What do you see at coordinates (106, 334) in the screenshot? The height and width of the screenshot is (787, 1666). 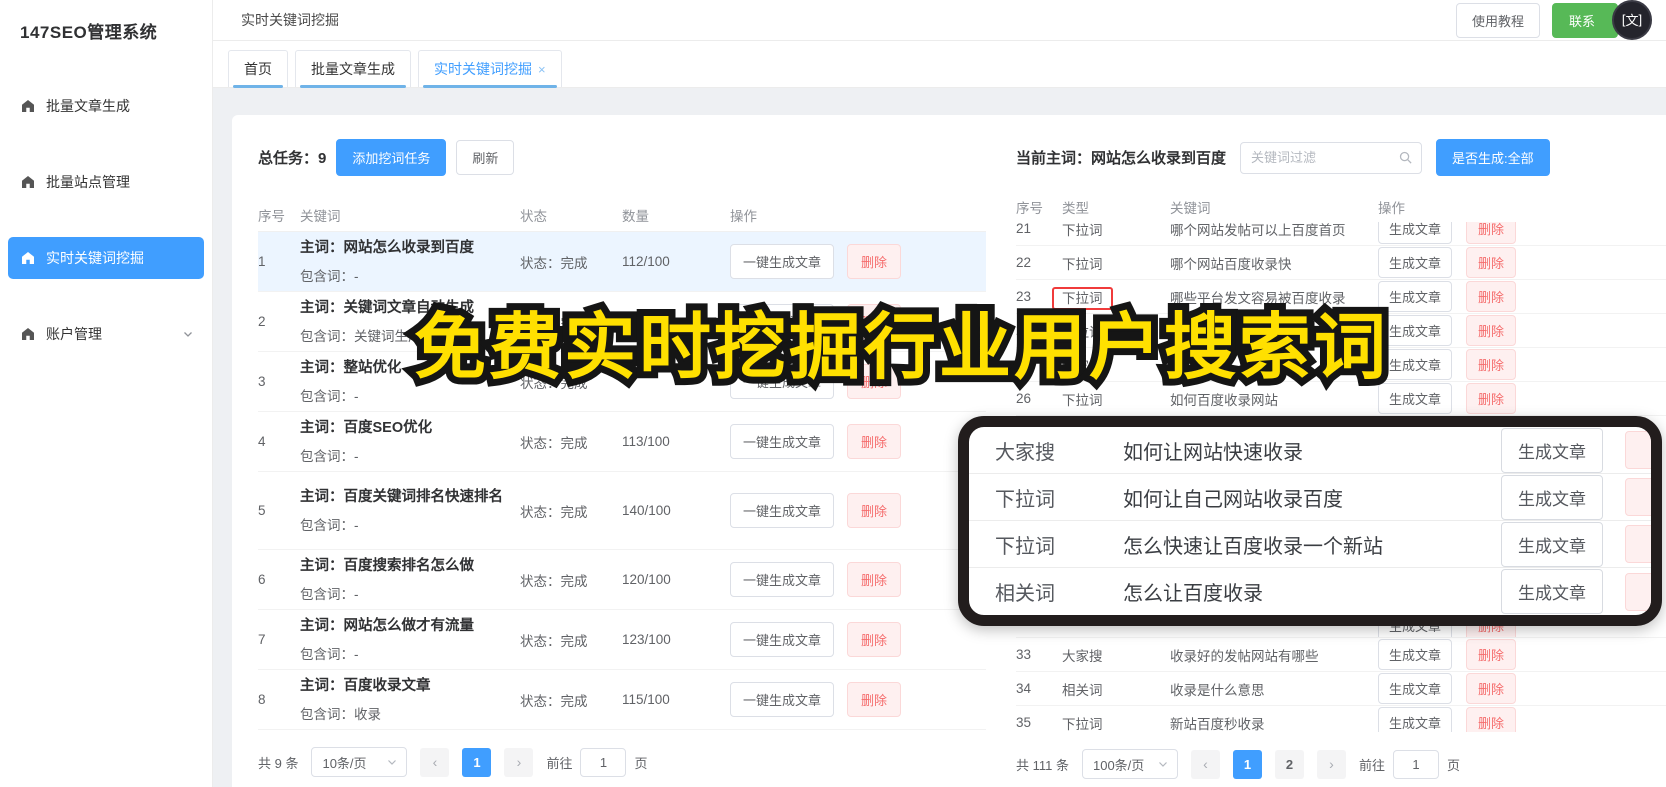 I see `sidebar-item-account: 账户管理` at bounding box center [106, 334].